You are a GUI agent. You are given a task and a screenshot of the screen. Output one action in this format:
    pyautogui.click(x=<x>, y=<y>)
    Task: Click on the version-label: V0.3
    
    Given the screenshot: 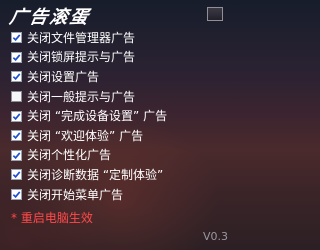 What is the action you would take?
    pyautogui.click(x=216, y=236)
    